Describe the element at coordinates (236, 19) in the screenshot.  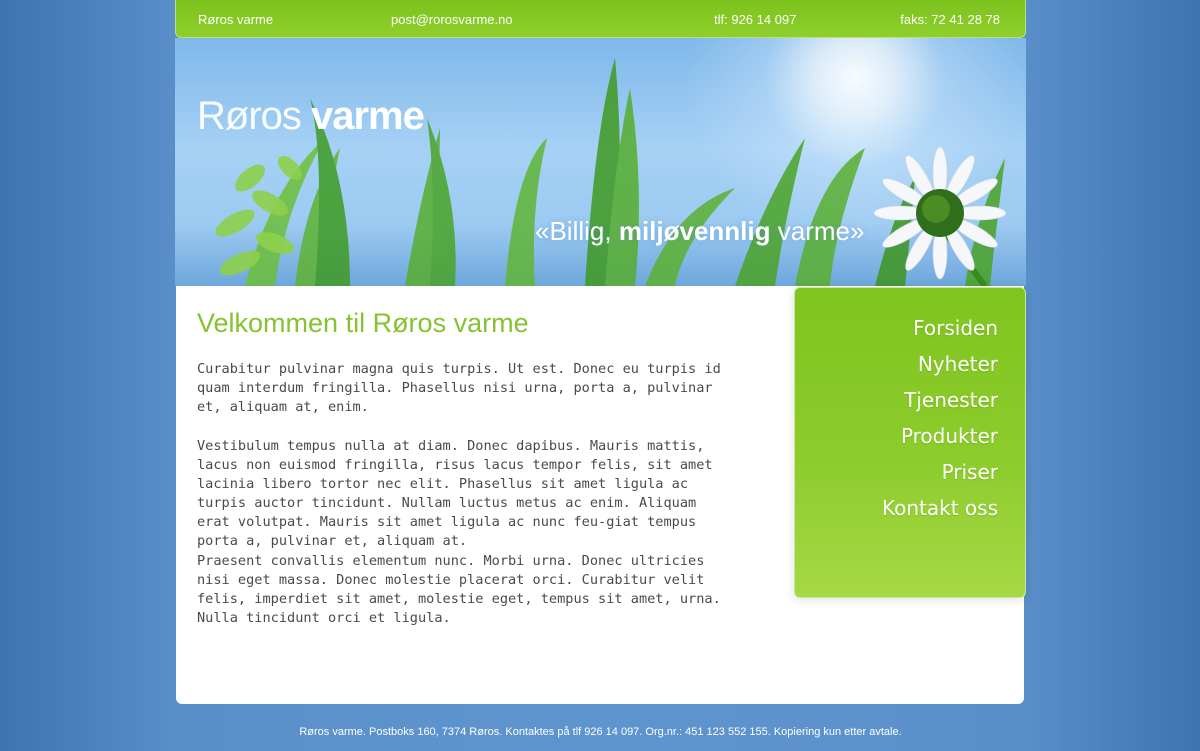
I see `company-name: Røros varme` at that location.